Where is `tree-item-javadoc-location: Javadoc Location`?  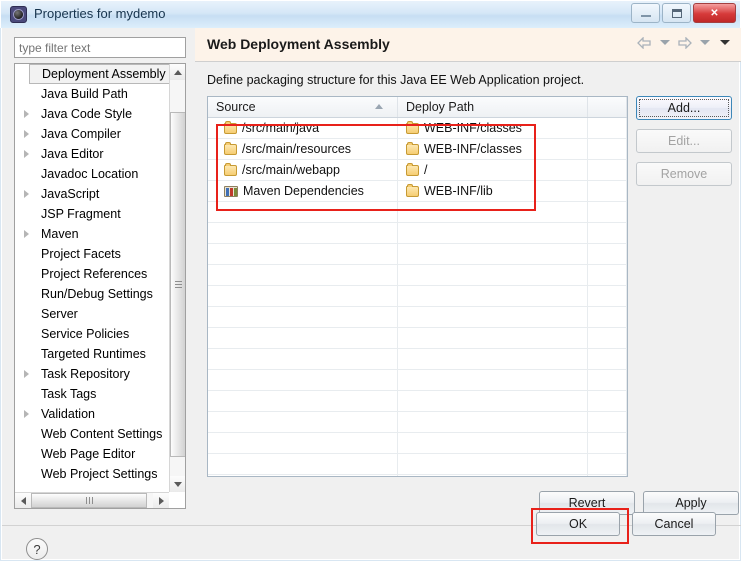
tree-item-javadoc-location: Javadoc Location is located at coordinates (100, 174).